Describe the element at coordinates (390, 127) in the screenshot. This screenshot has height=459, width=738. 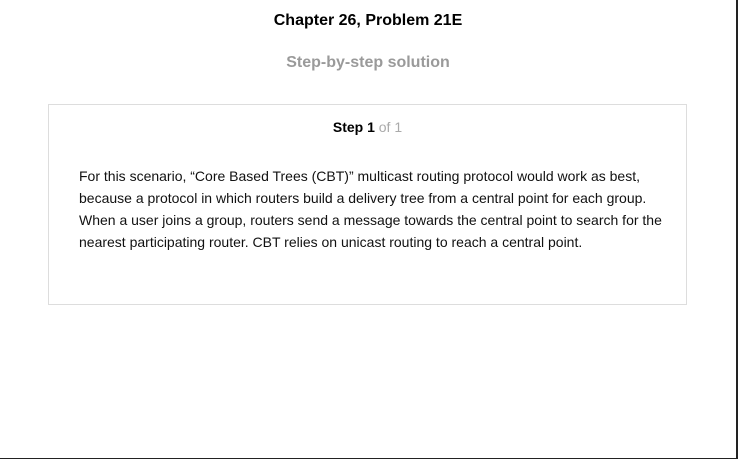
I see `step-count: of 1` at that location.